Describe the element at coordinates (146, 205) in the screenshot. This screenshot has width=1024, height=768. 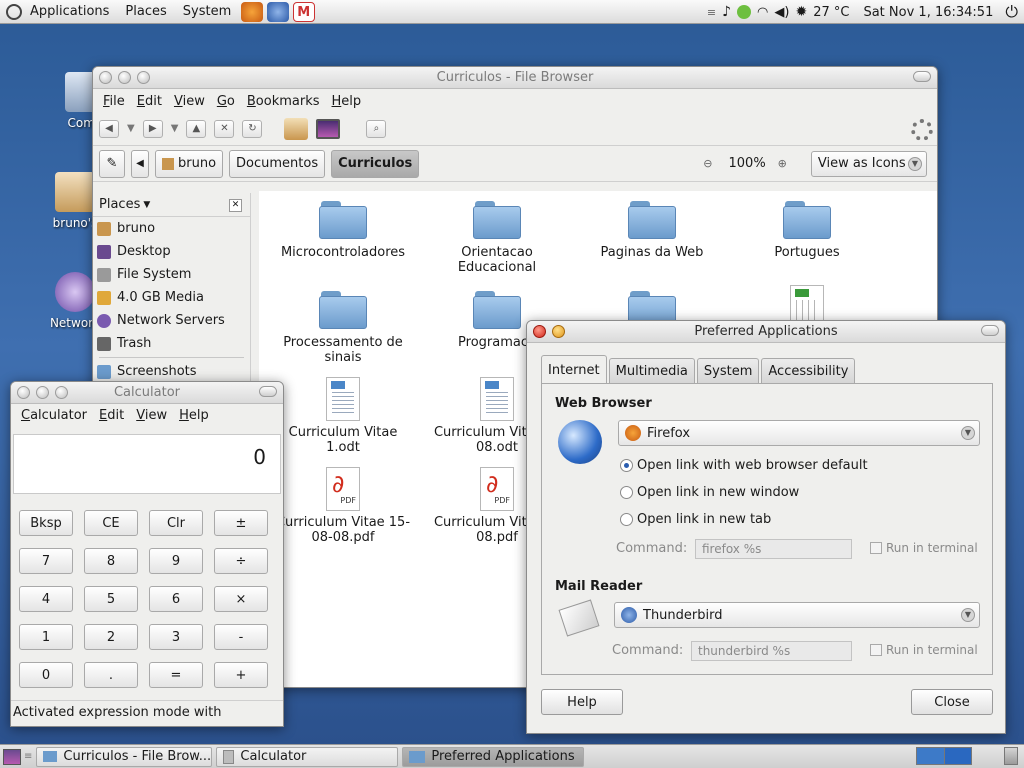
I see `chevron-down-icon: ▼` at that location.